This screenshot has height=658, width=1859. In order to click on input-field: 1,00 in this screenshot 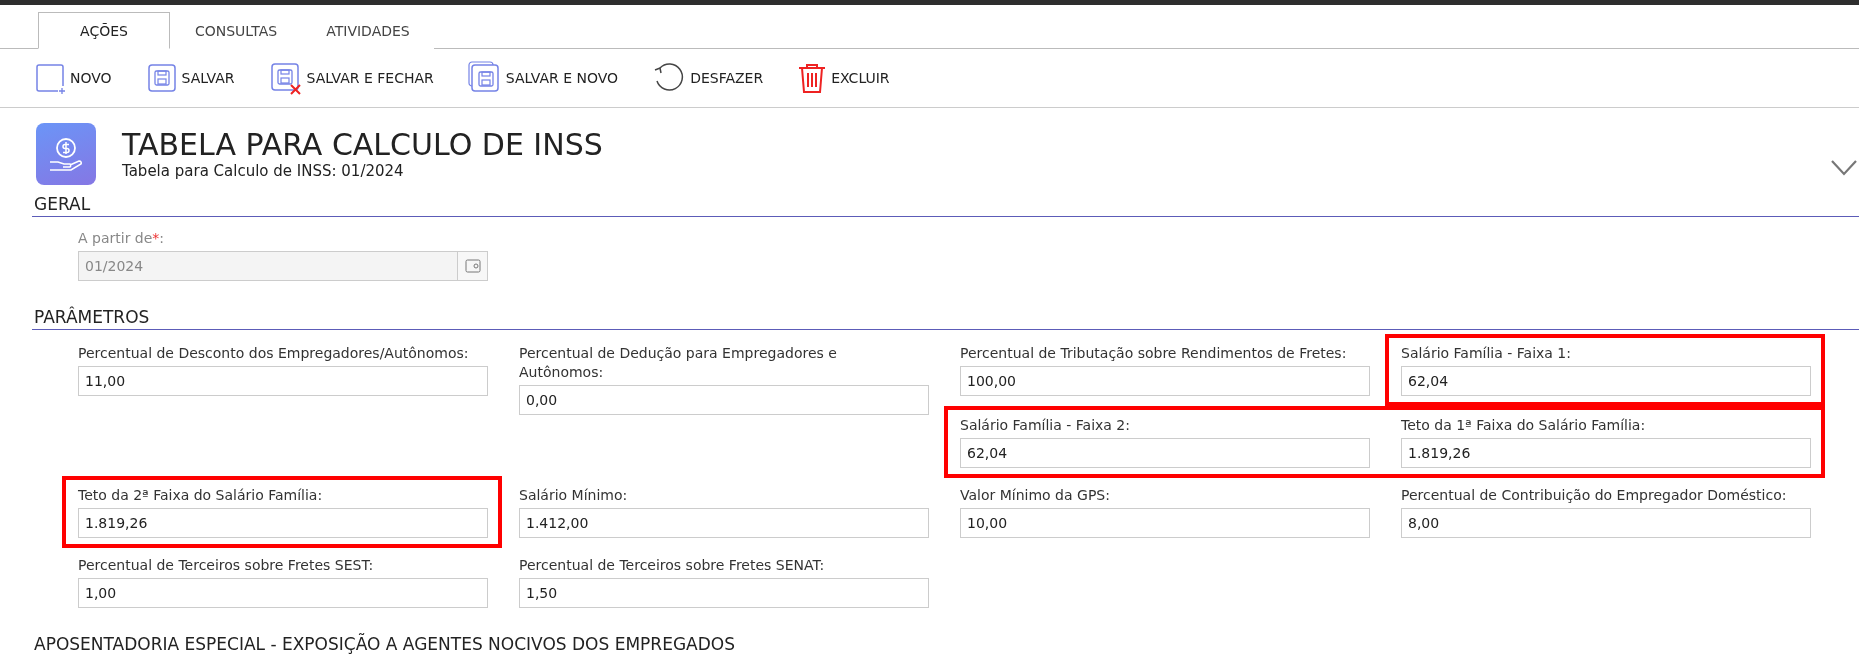, I will do `click(283, 593)`.